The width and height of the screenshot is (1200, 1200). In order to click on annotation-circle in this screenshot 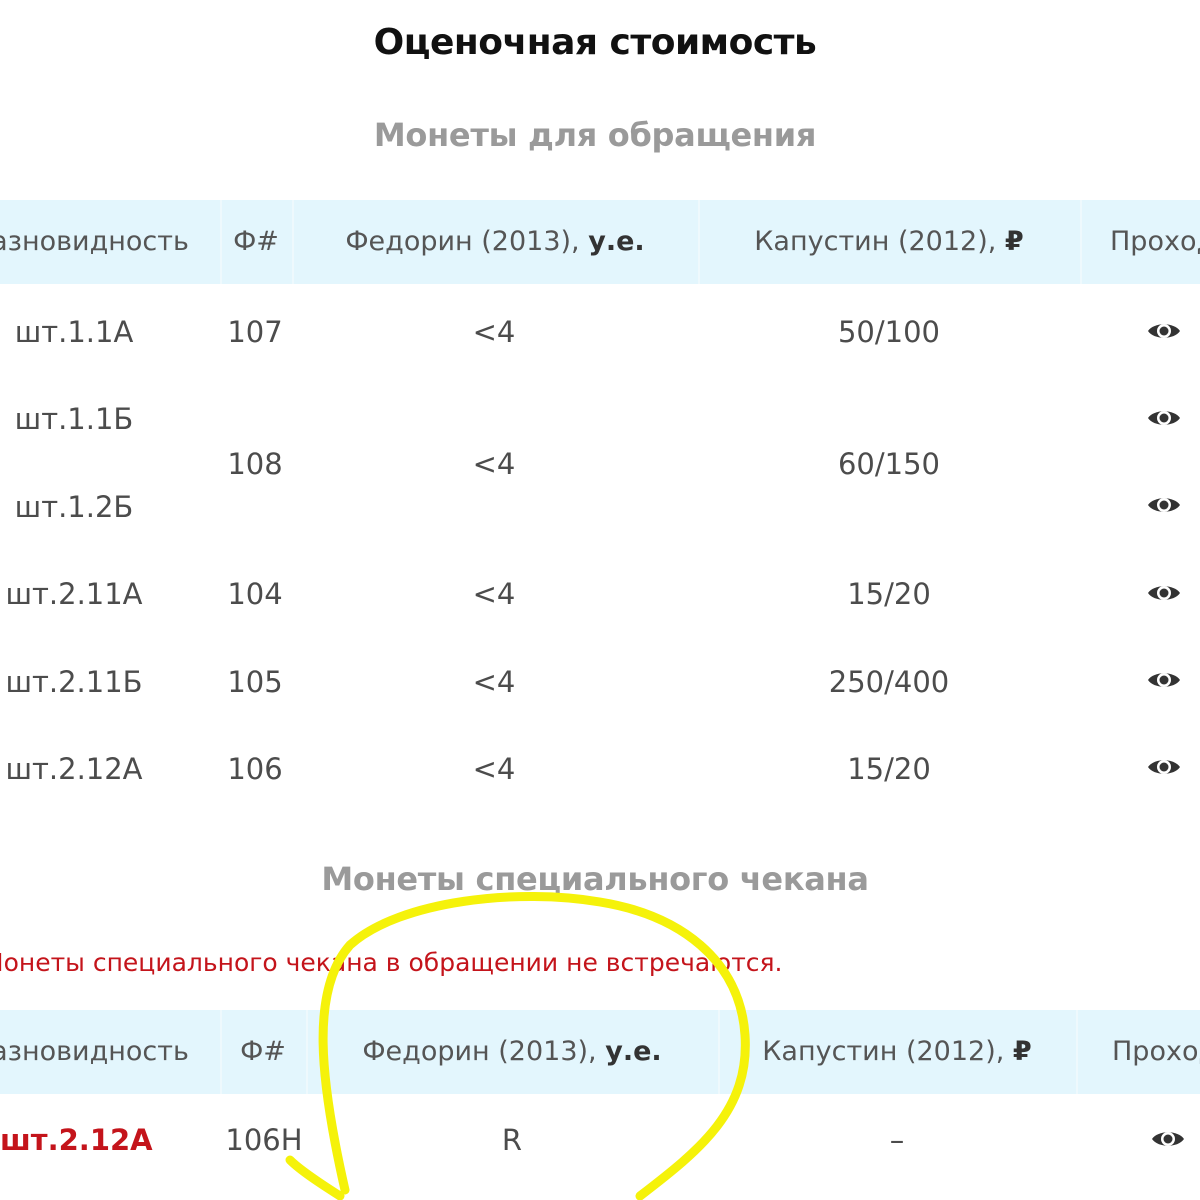, I will do `click(517, 1046)`.